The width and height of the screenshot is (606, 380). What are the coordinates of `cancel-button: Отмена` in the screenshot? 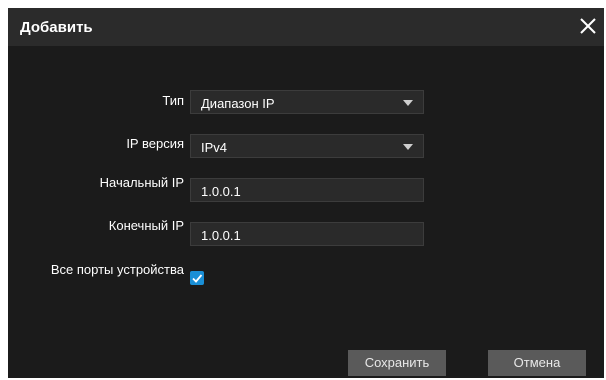 It's located at (537, 363).